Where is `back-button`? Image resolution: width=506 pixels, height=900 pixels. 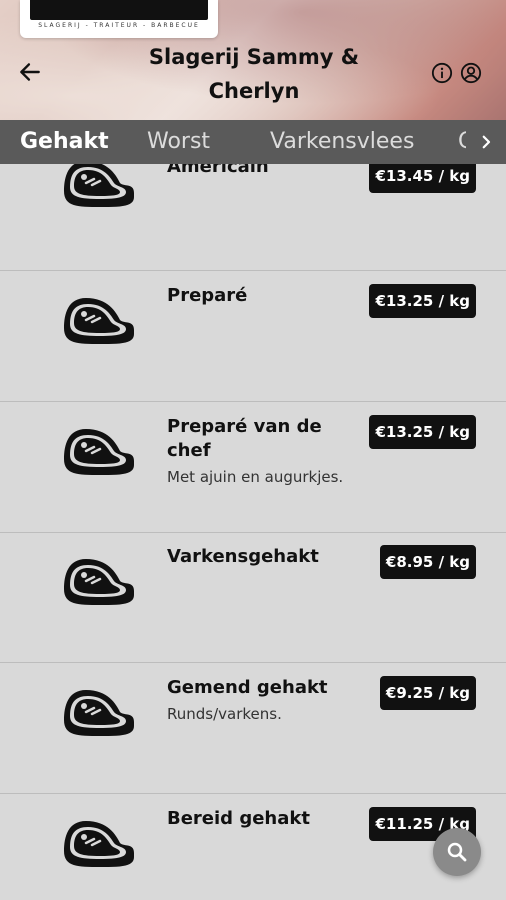
back-button is located at coordinates (30, 72).